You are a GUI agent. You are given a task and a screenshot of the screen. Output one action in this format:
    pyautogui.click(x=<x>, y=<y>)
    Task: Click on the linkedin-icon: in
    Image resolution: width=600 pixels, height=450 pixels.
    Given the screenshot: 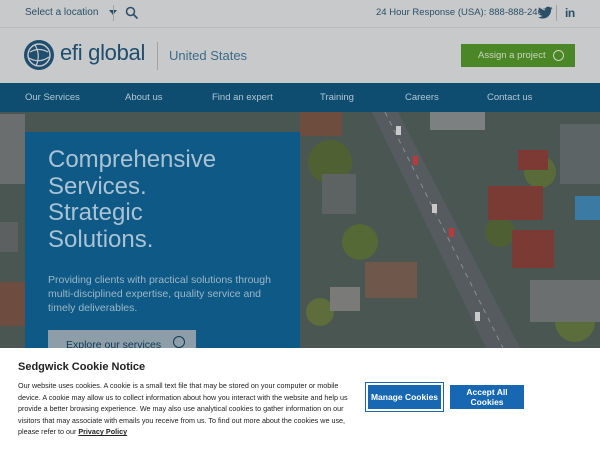 What is the action you would take?
    pyautogui.click(x=570, y=13)
    